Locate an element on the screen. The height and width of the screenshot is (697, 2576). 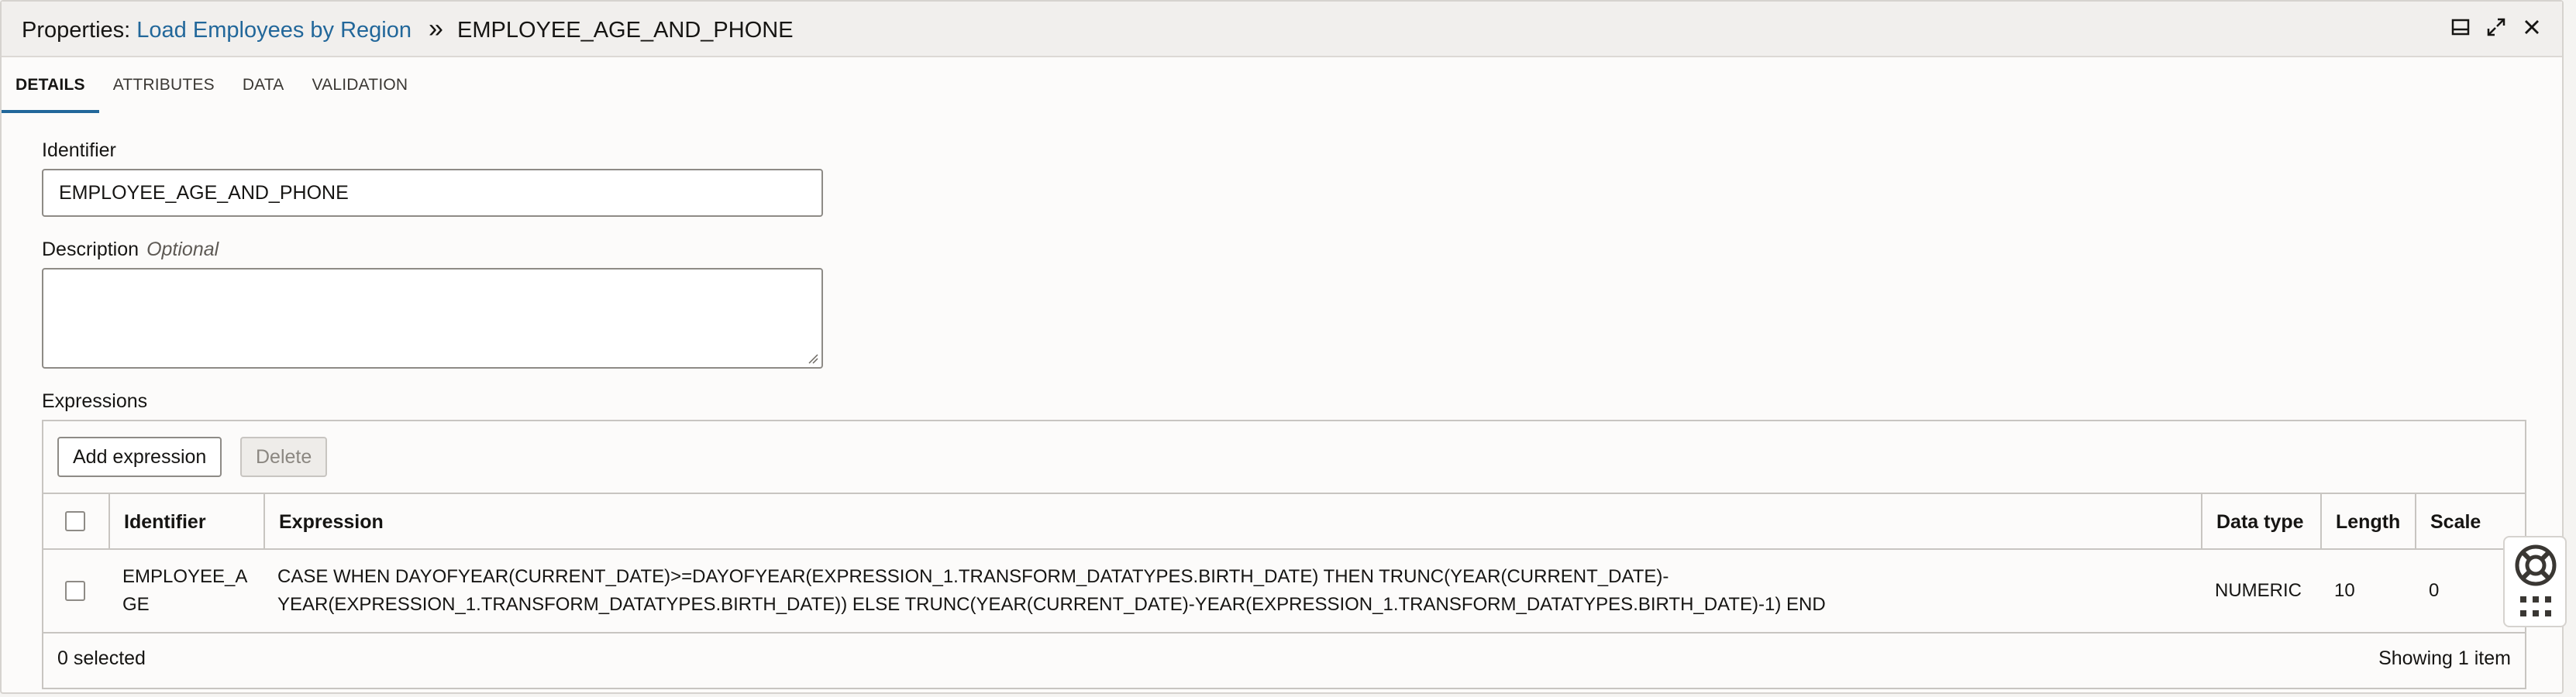
apps-grid-icon is located at coordinates (2535, 607).